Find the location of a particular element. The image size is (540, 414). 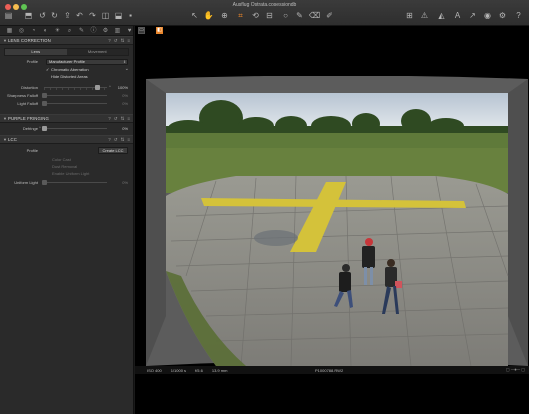

slider-mode-icon: ▫ is located at coordinates (110, 87).